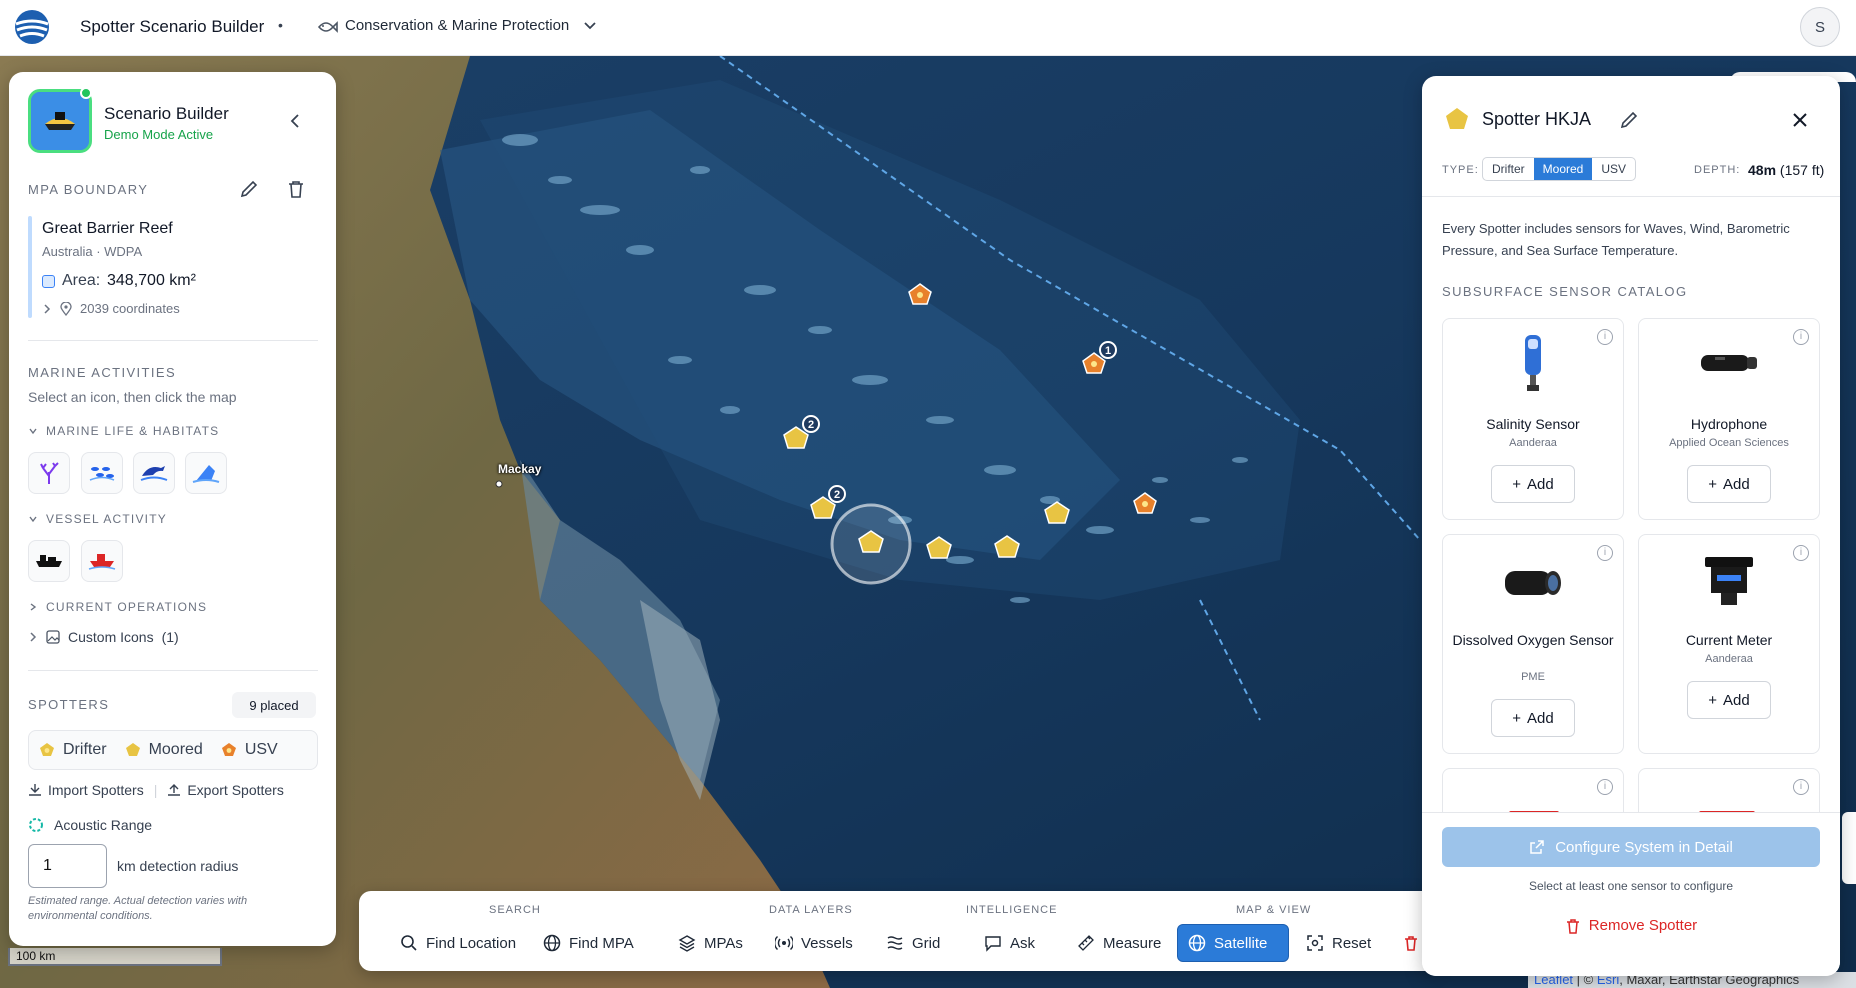 The image size is (1856, 988). Describe the element at coordinates (1563, 169) in the screenshot. I see `type-moored-option: Moored` at that location.